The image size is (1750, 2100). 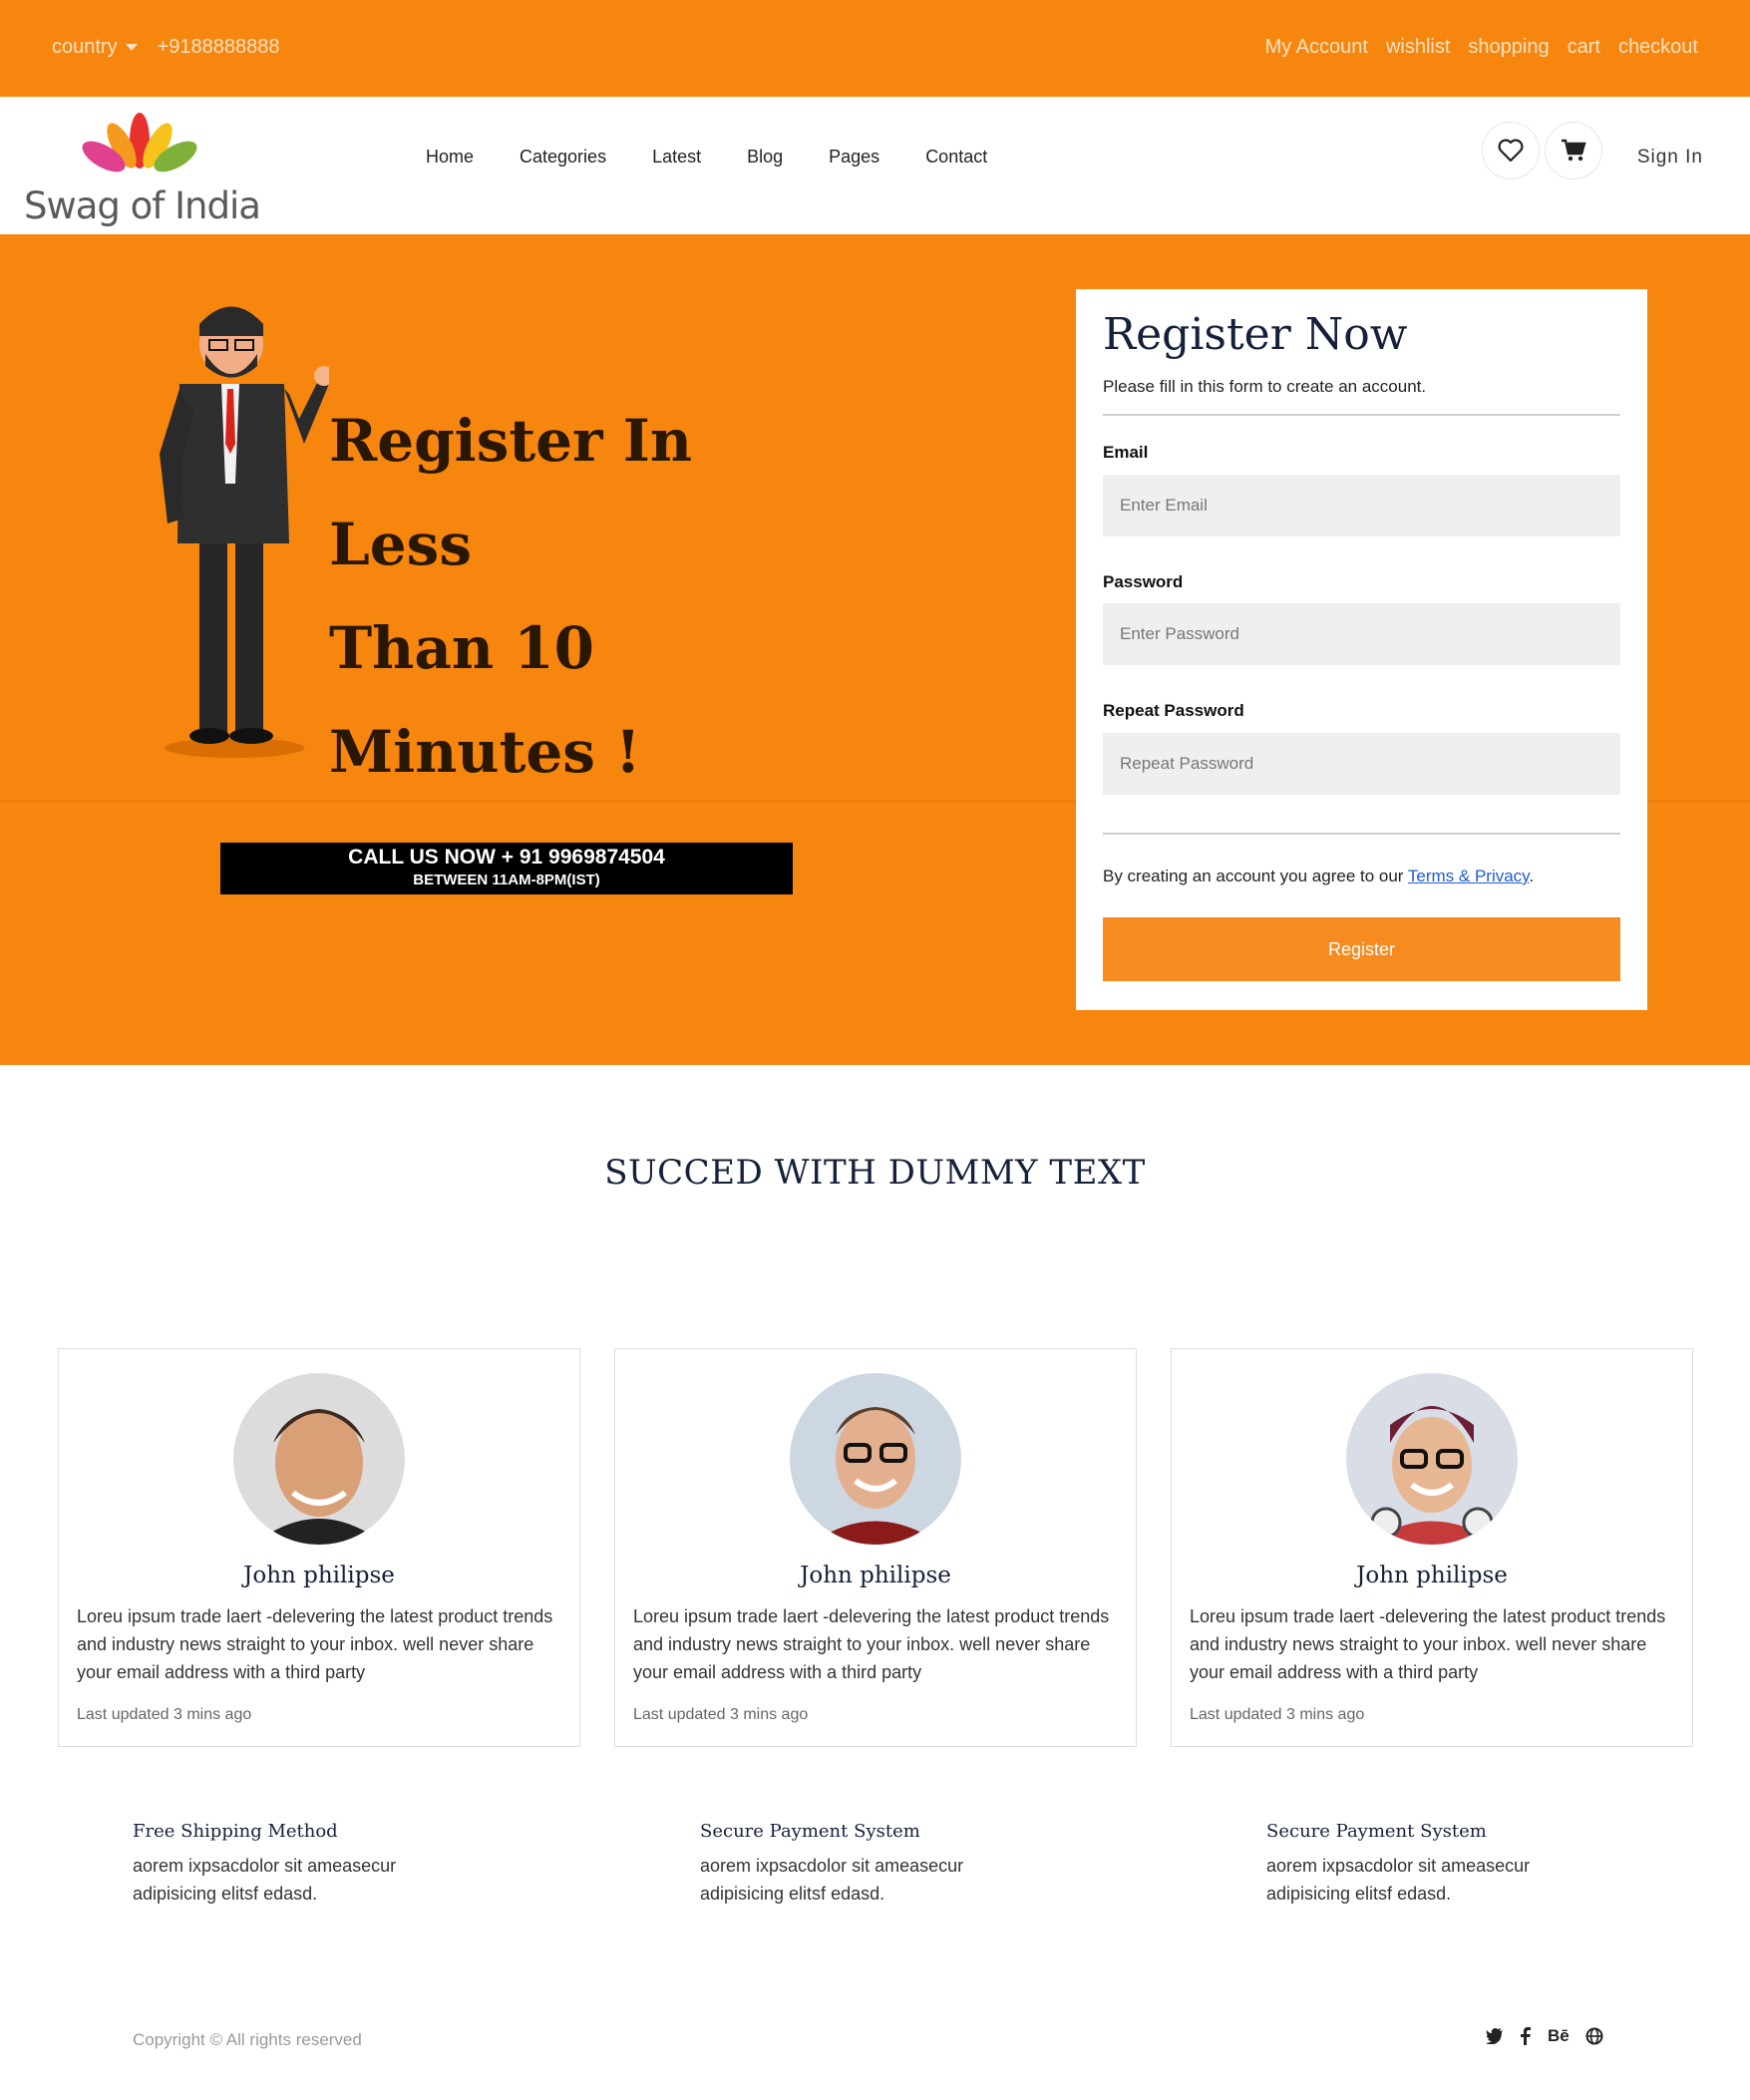 I want to click on email-field, so click(x=1362, y=506).